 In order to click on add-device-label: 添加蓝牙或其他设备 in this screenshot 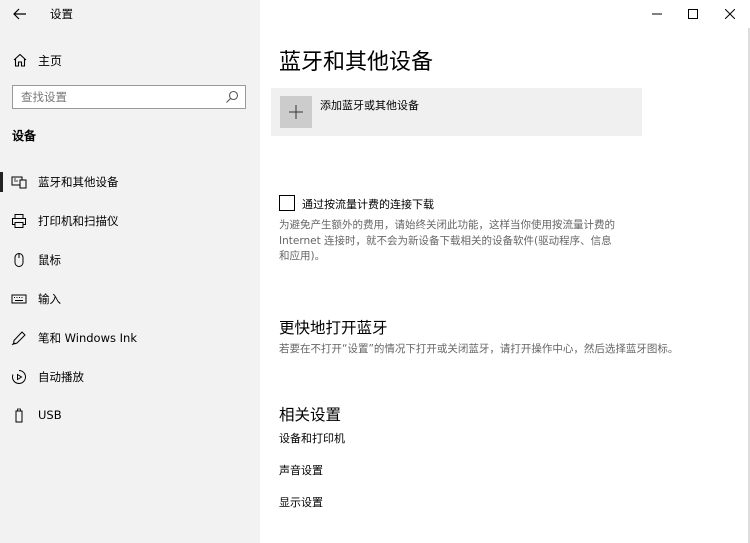, I will do `click(369, 105)`.